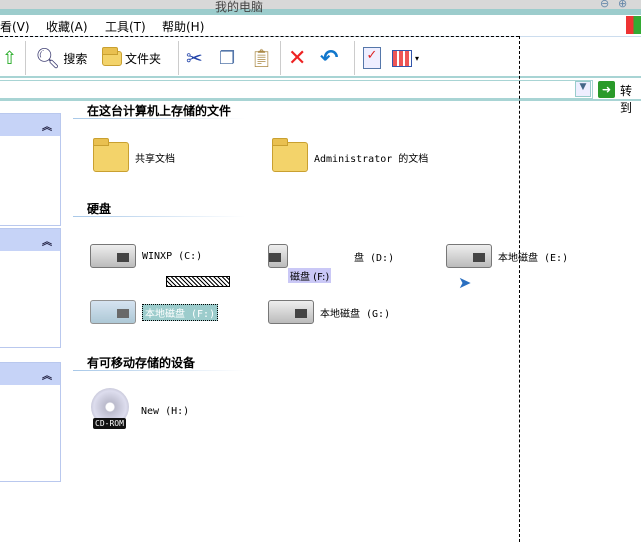 This screenshot has height=542, width=641. What do you see at coordinates (371, 159) in the screenshot?
I see `item-label: Administrator 的文档` at bounding box center [371, 159].